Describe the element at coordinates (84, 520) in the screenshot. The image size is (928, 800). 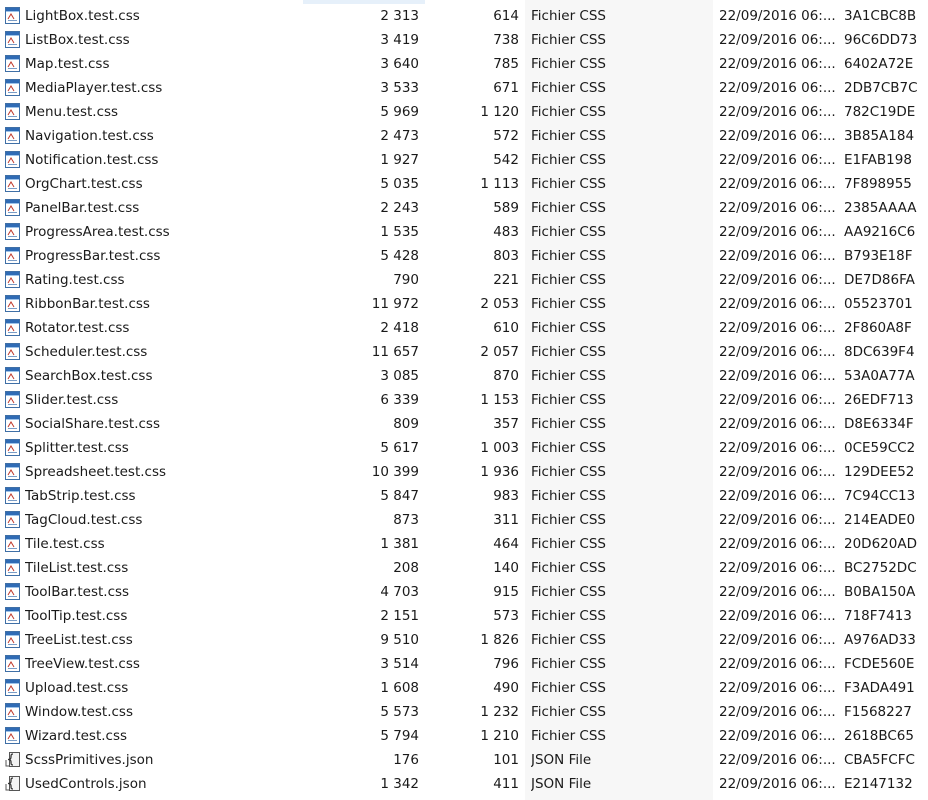
I see `file-name: TagCloud.test.css` at that location.